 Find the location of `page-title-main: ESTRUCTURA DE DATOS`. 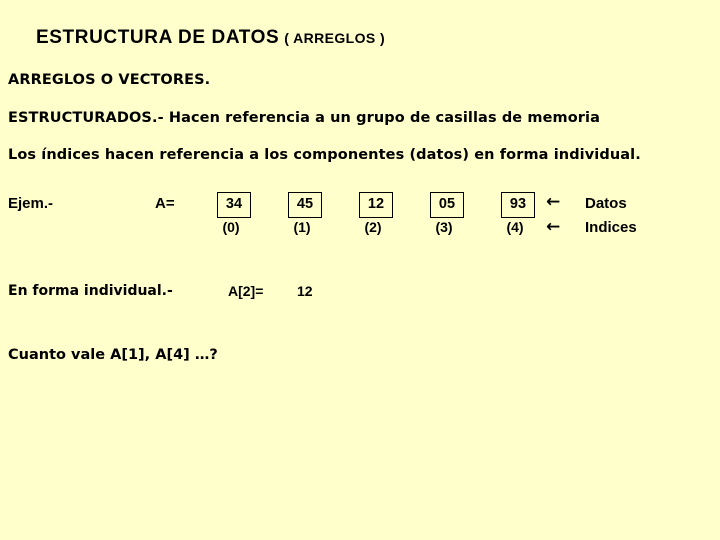

page-title-main: ESTRUCTURA DE DATOS is located at coordinates (158, 37).